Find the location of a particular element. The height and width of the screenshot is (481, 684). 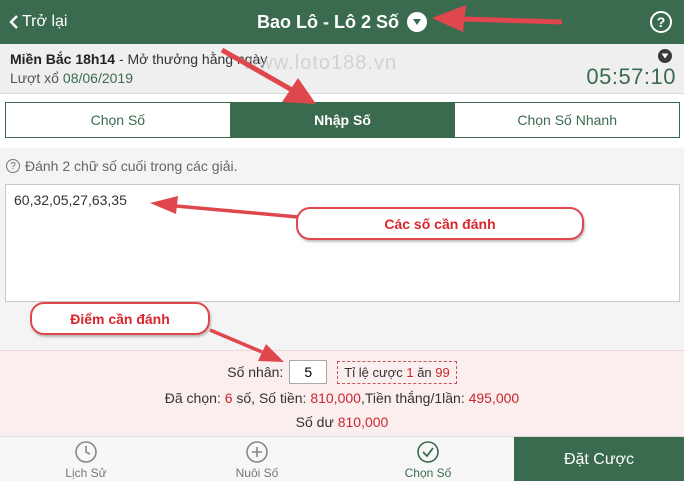

place-bet-button: Đặt Cược is located at coordinates (599, 459).